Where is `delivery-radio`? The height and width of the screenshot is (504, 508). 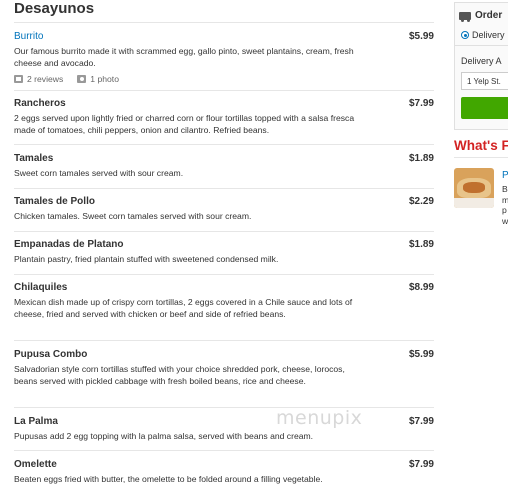 delivery-radio is located at coordinates (465, 35).